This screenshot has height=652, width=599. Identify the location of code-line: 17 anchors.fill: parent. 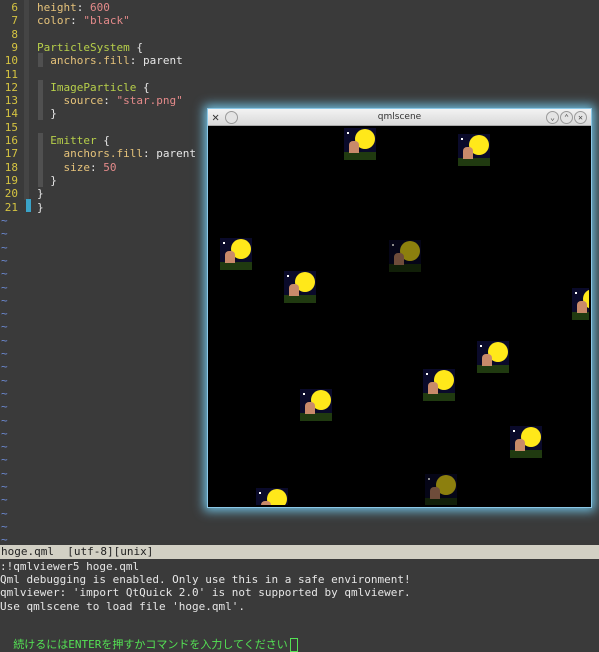
(98, 153).